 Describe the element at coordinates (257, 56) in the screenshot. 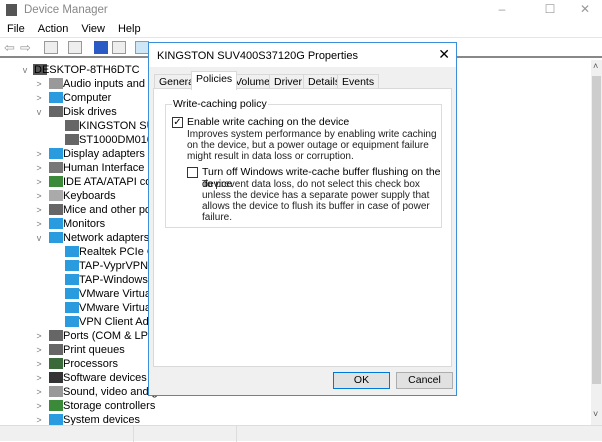

I see `dialog-title: KINGSTON SUV400S37120G Properties` at that location.